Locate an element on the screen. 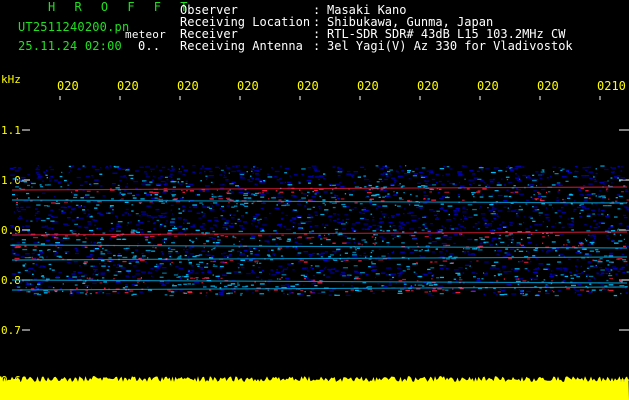 This screenshot has height=400, width=629. brand-title: H R O F F T is located at coordinates (121, 7).